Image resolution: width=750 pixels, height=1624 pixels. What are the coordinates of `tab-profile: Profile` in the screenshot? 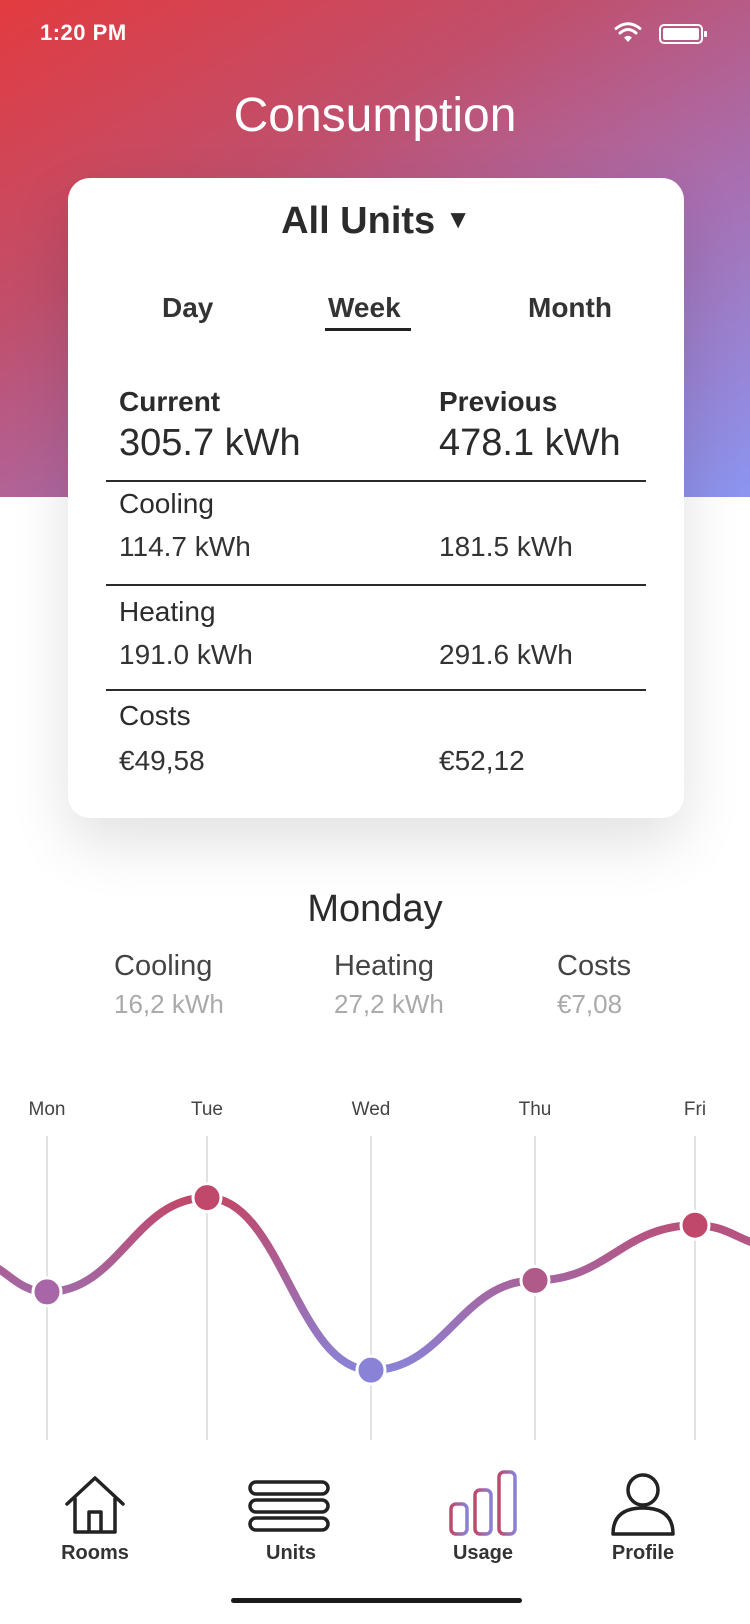 It's located at (643, 1505).